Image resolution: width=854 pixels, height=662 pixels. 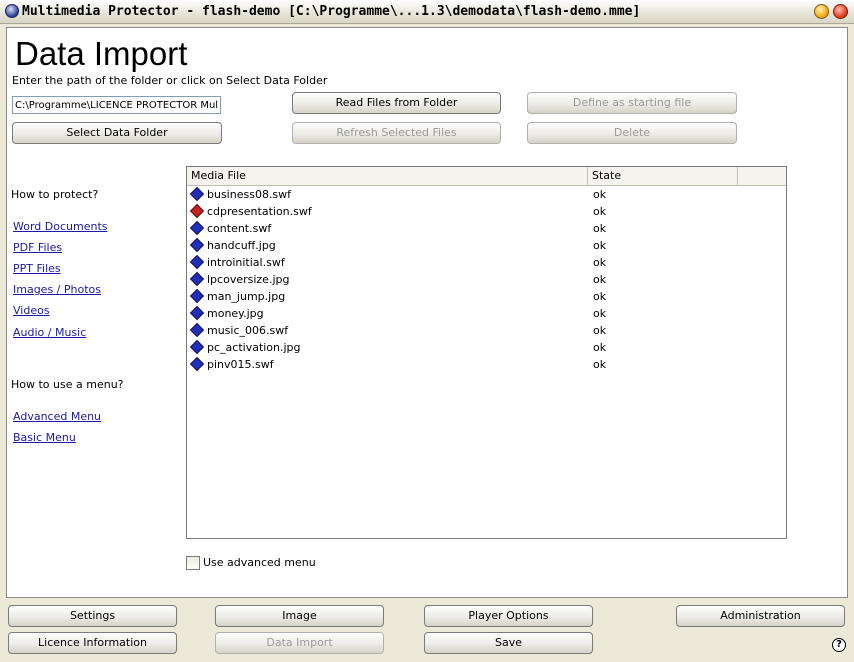 What do you see at coordinates (117, 133) in the screenshot?
I see `select-data-folder-button: Select Data Folder` at bounding box center [117, 133].